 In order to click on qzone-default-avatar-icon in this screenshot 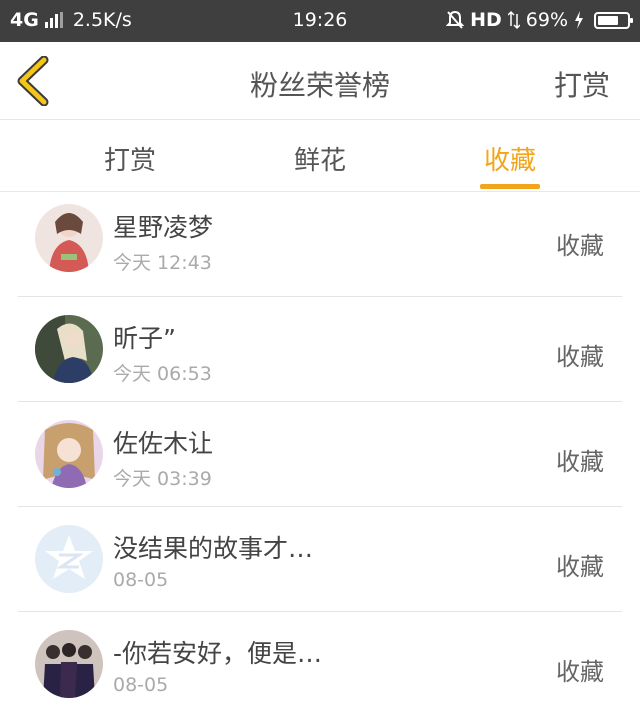, I will do `click(69, 559)`.